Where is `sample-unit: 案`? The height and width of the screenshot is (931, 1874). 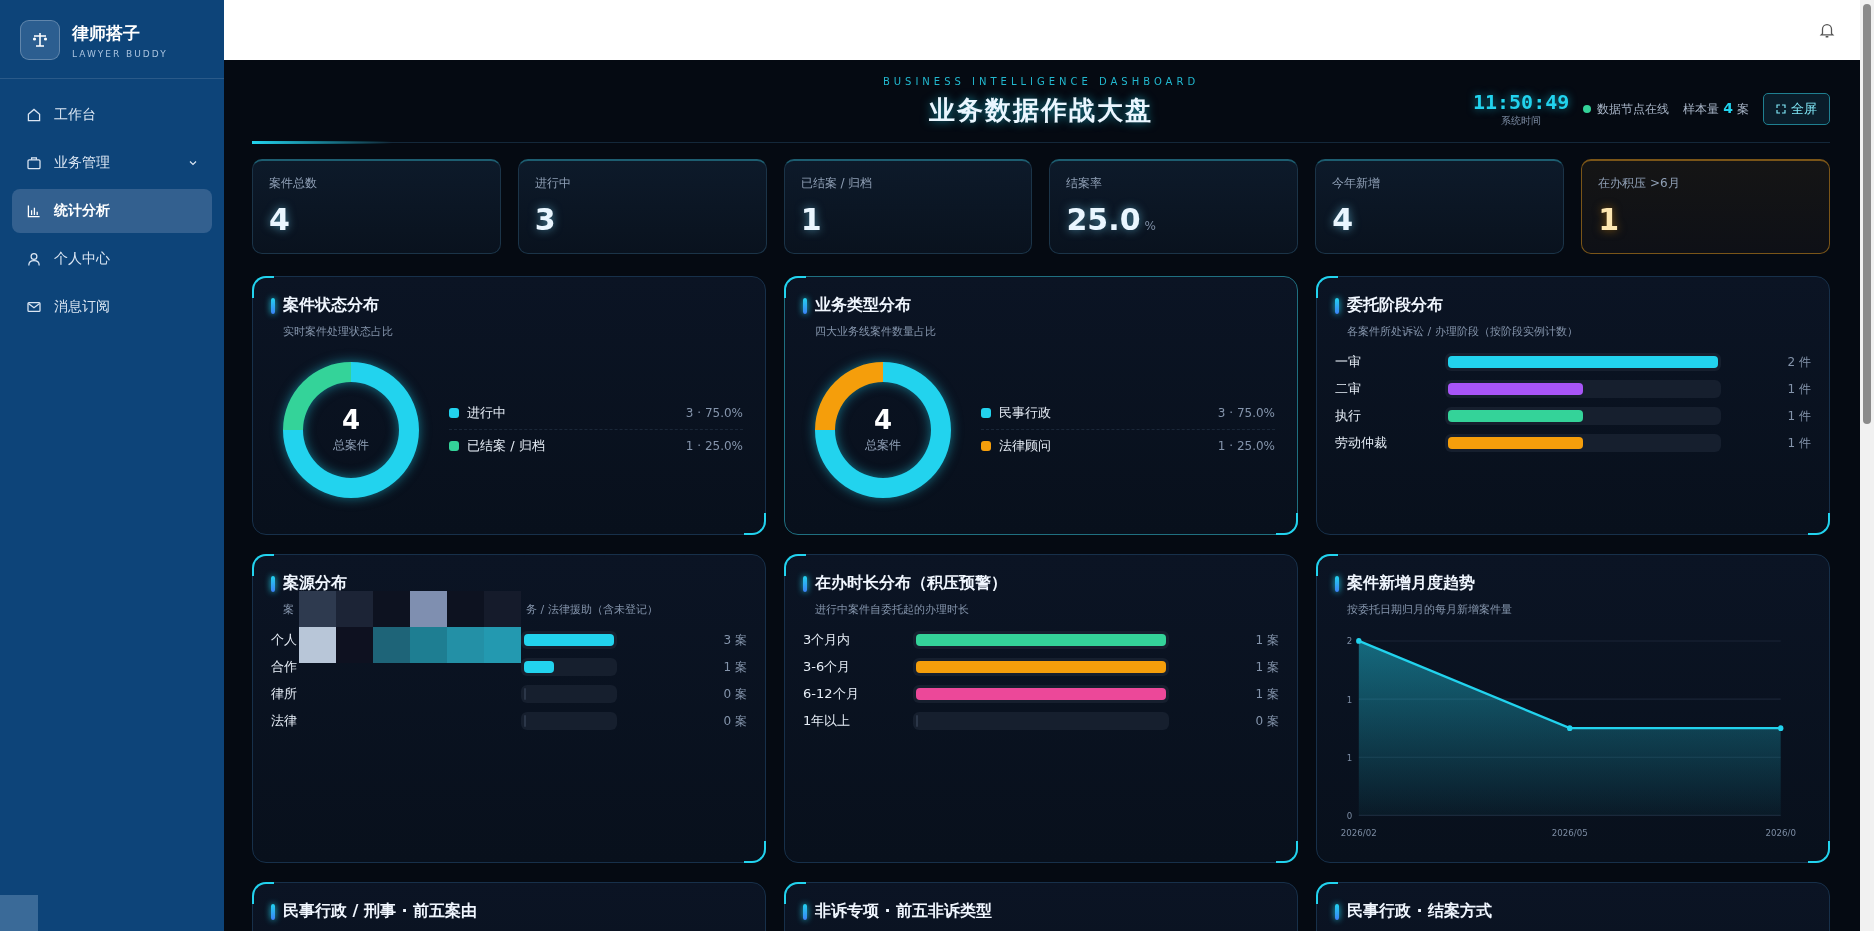 sample-unit: 案 is located at coordinates (1743, 109).